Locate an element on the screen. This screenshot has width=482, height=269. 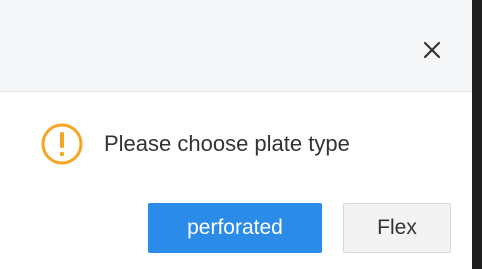
flex-button: Flex is located at coordinates (397, 228).